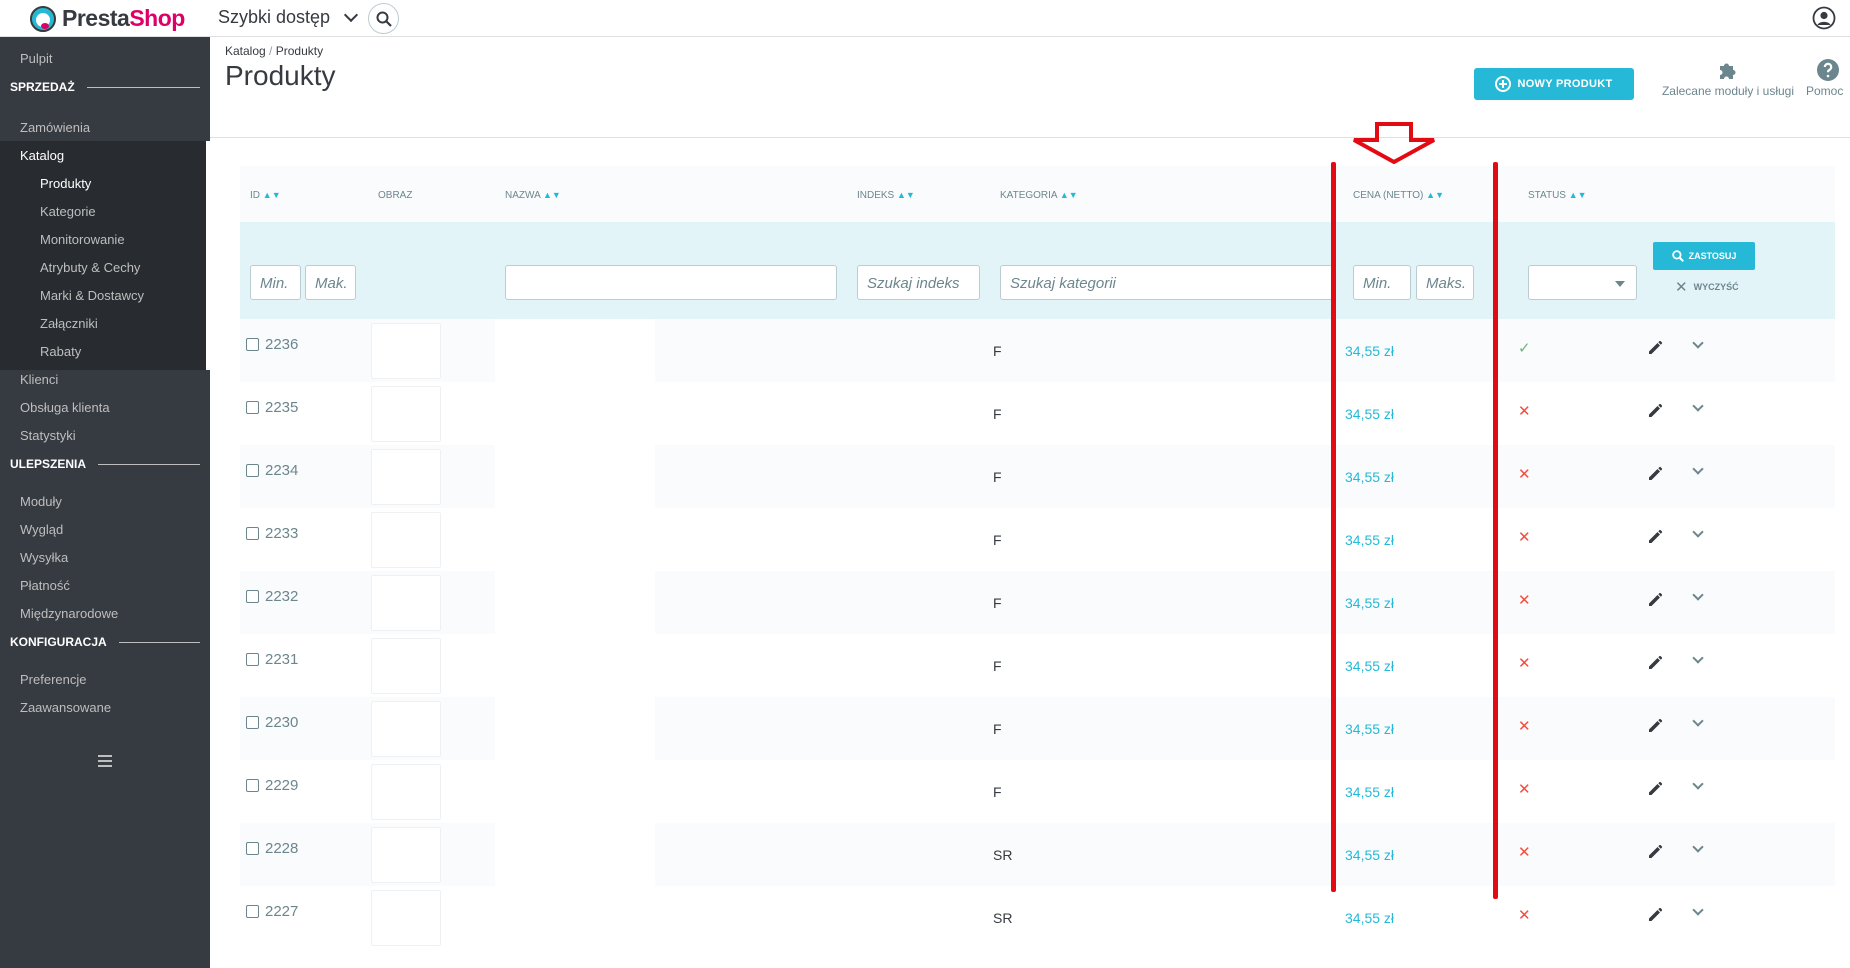 Image resolution: width=1850 pixels, height=968 pixels. I want to click on column-header-status: STATUS ▲▼, so click(1557, 195).